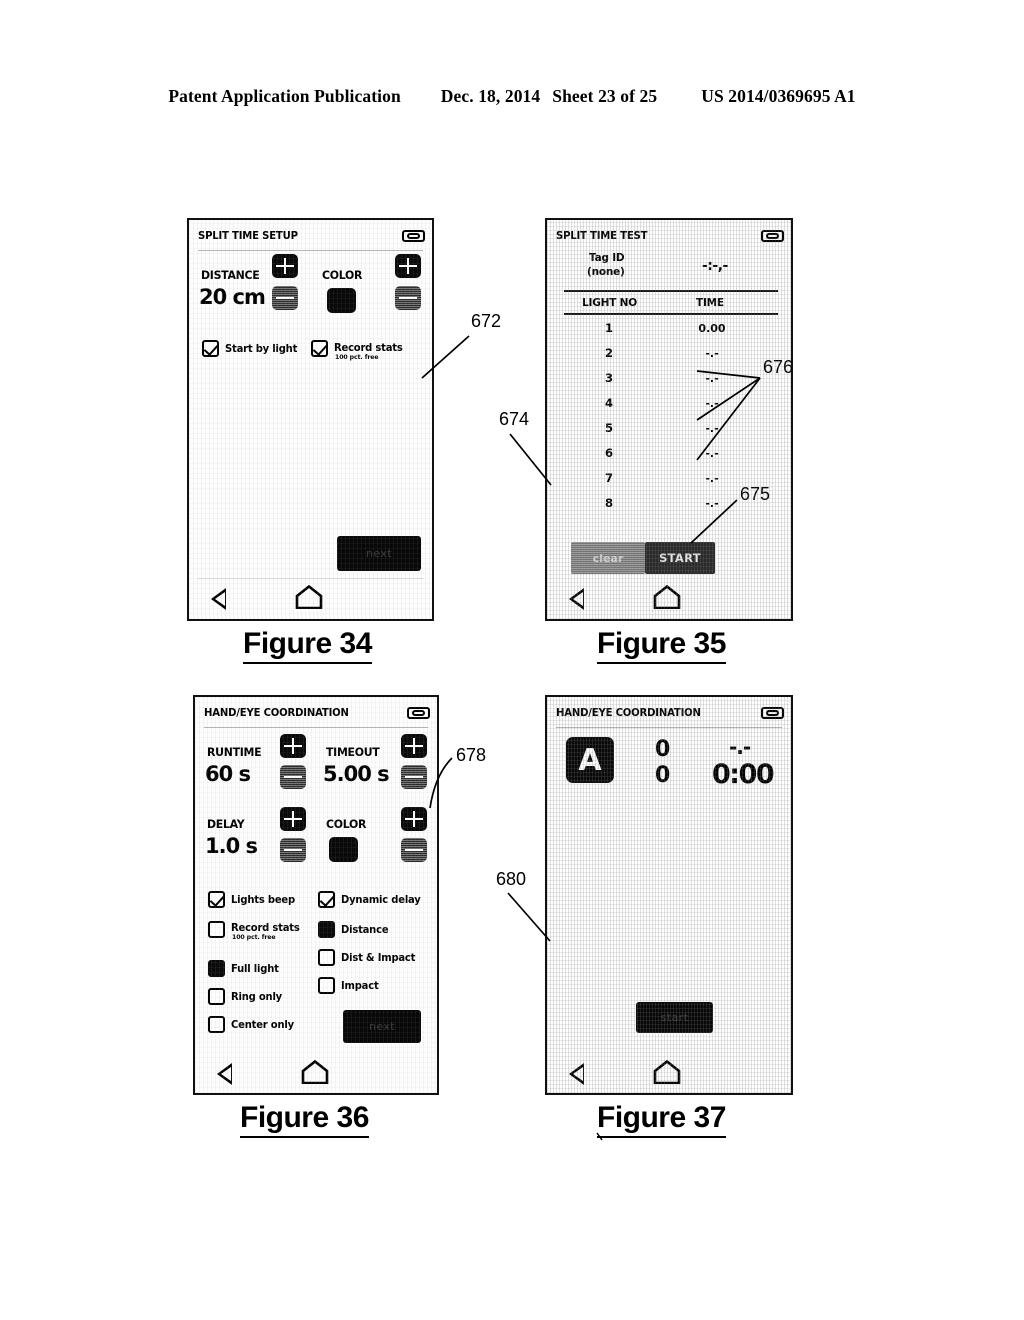 Image resolution: width=1024 pixels, height=1320 pixels. I want to click on fig36-next-button: next, so click(382, 1026).